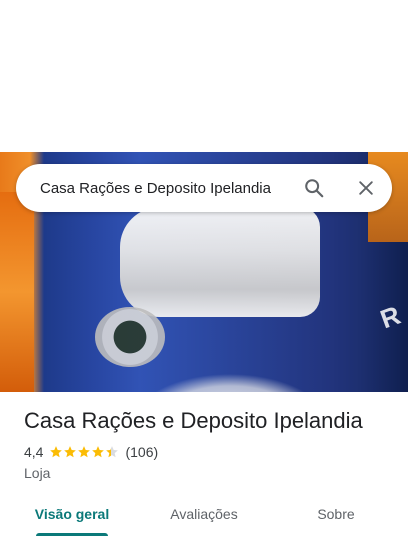 The height and width of the screenshot is (544, 408). What do you see at coordinates (130, 337) in the screenshot?
I see `photo-pipe-ring` at bounding box center [130, 337].